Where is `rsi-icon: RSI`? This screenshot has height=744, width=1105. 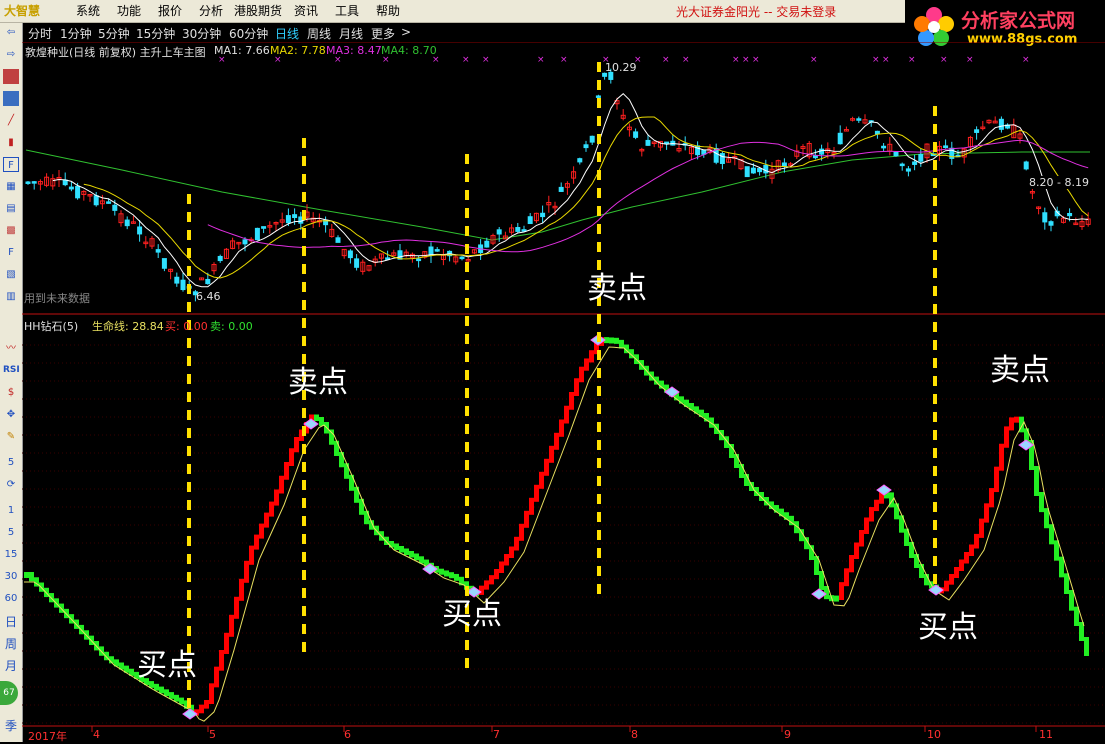 rsi-icon: RSI is located at coordinates (11, 370).